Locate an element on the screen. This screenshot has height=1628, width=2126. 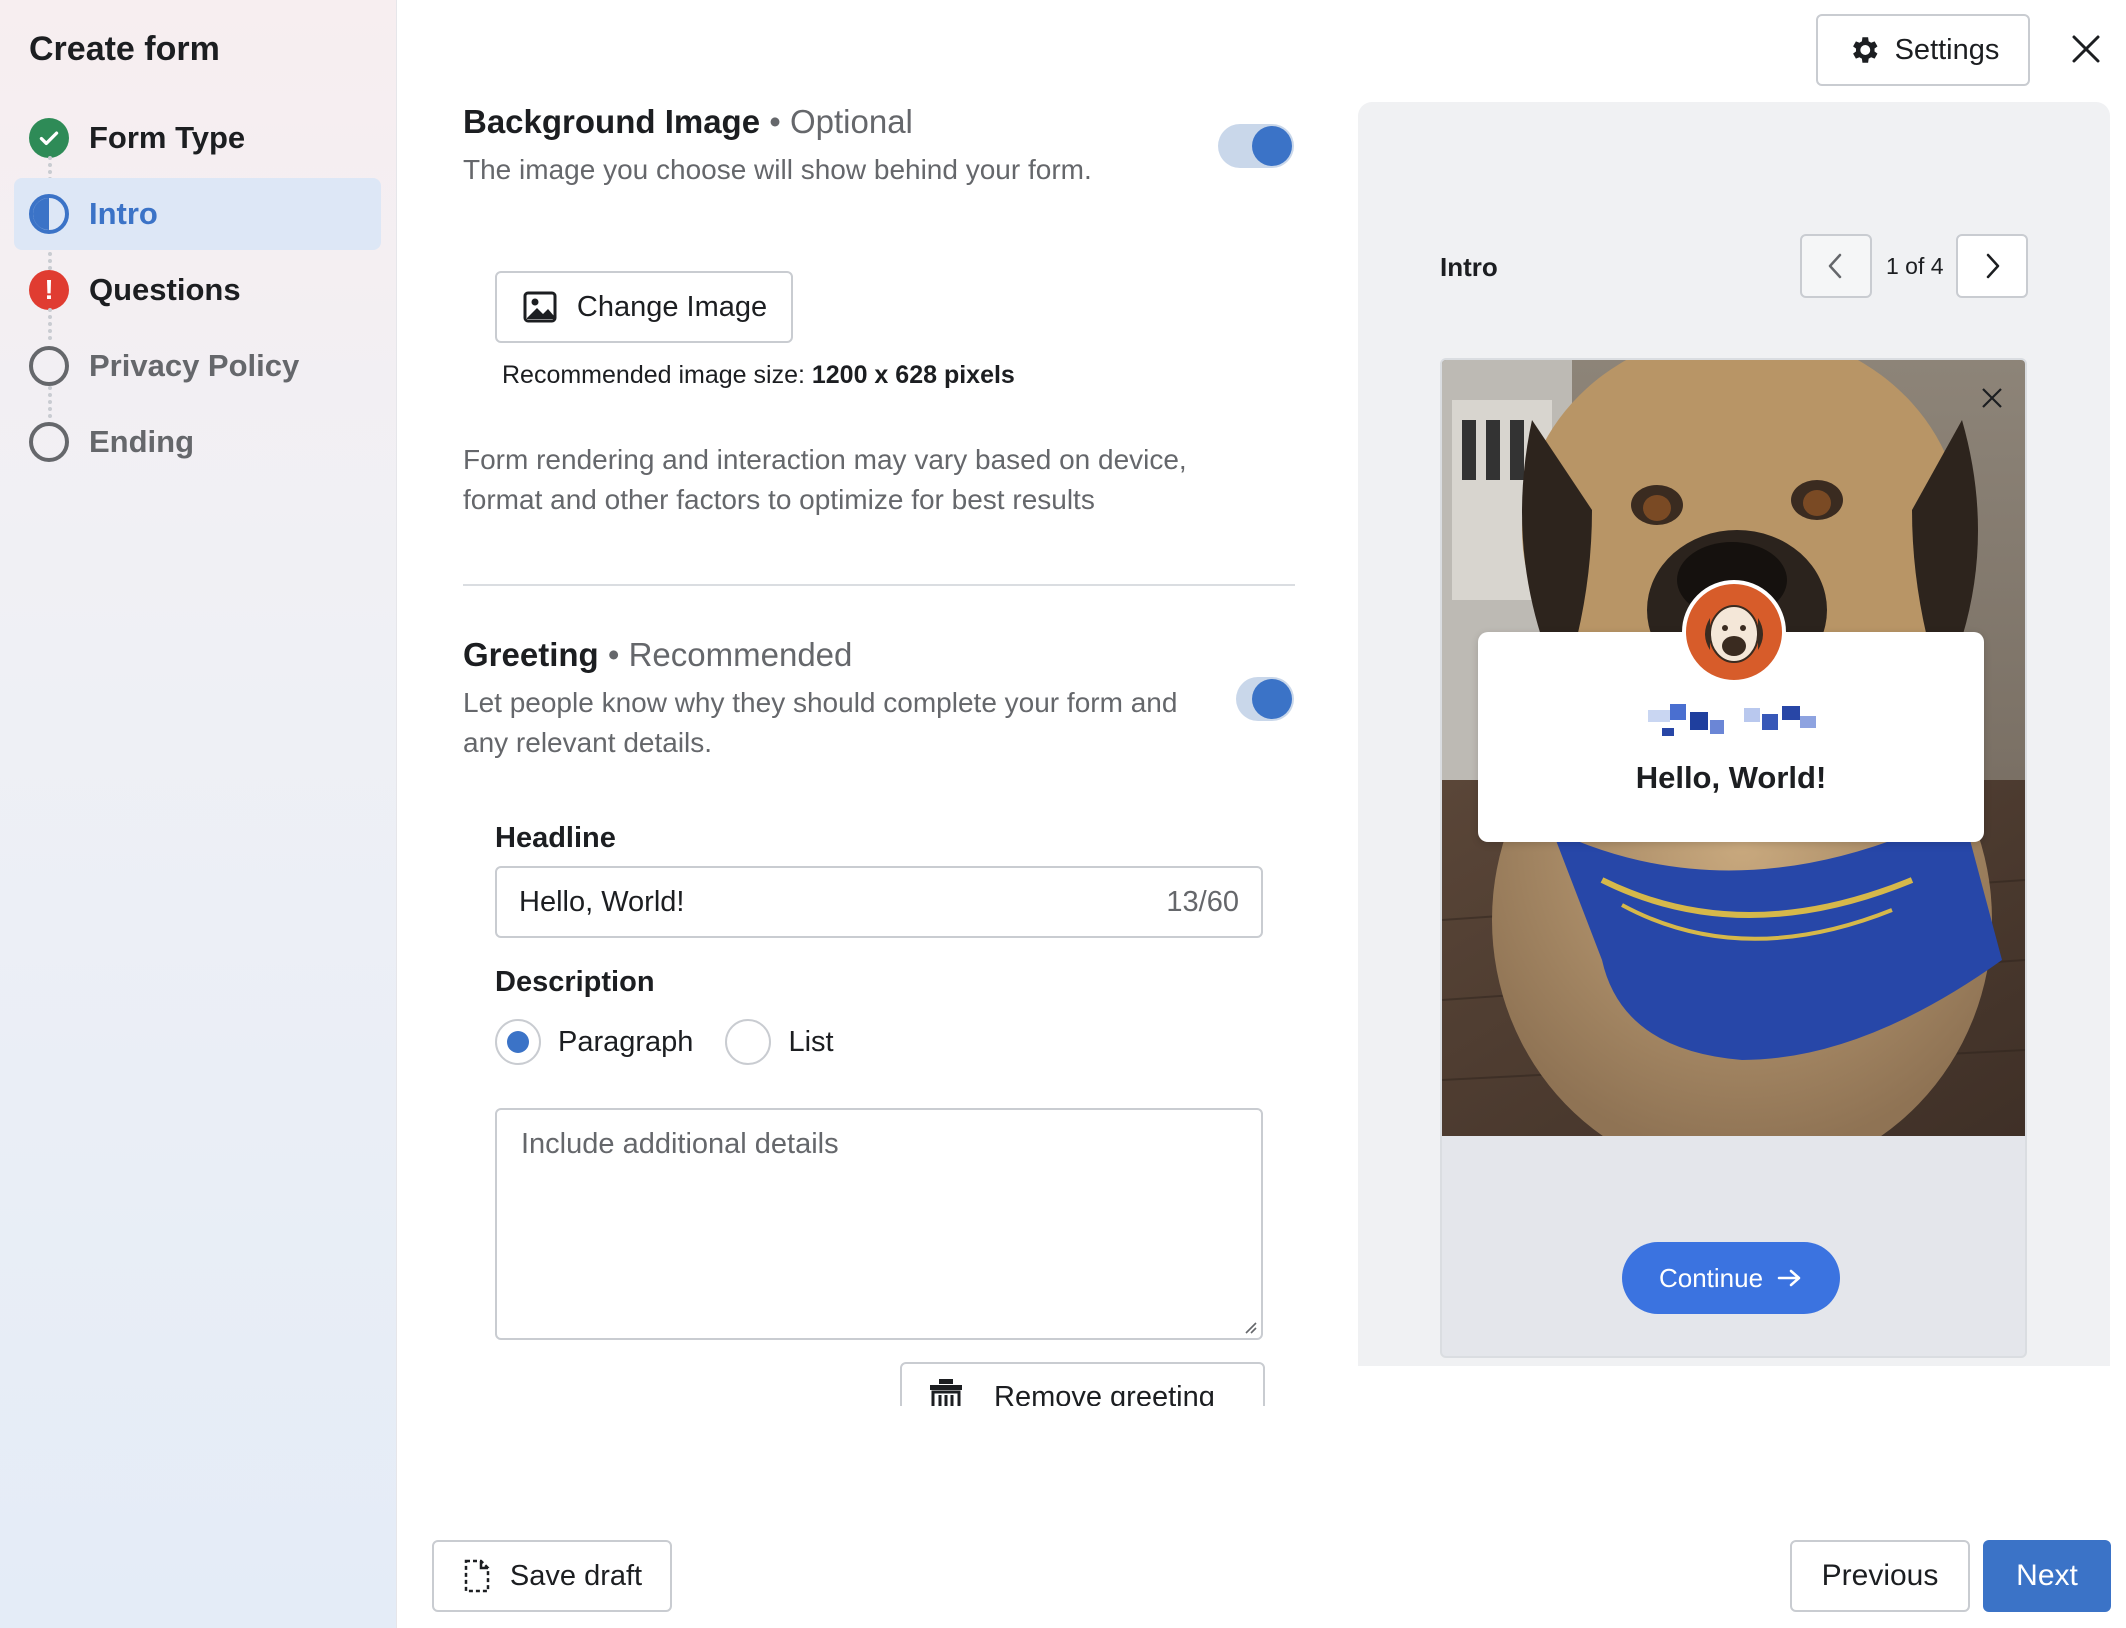
details-placeholder: Include additional details is located at coordinates (680, 1144).